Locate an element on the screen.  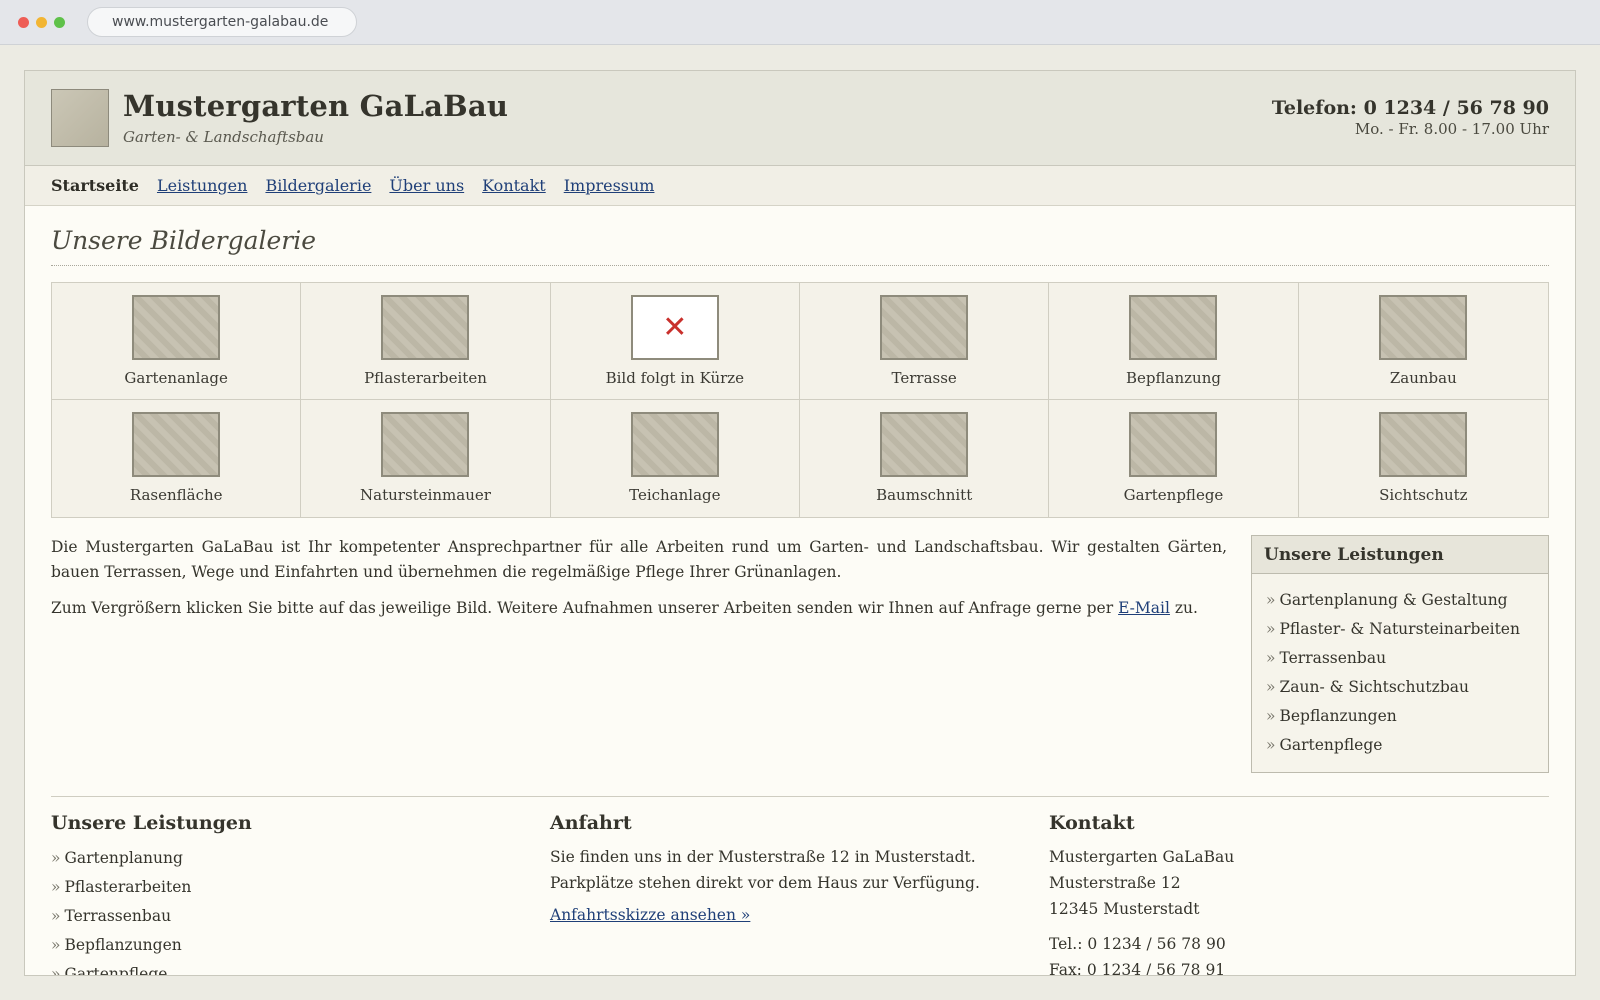
gallery-item: Gartenanlage is located at coordinates (177, 341).